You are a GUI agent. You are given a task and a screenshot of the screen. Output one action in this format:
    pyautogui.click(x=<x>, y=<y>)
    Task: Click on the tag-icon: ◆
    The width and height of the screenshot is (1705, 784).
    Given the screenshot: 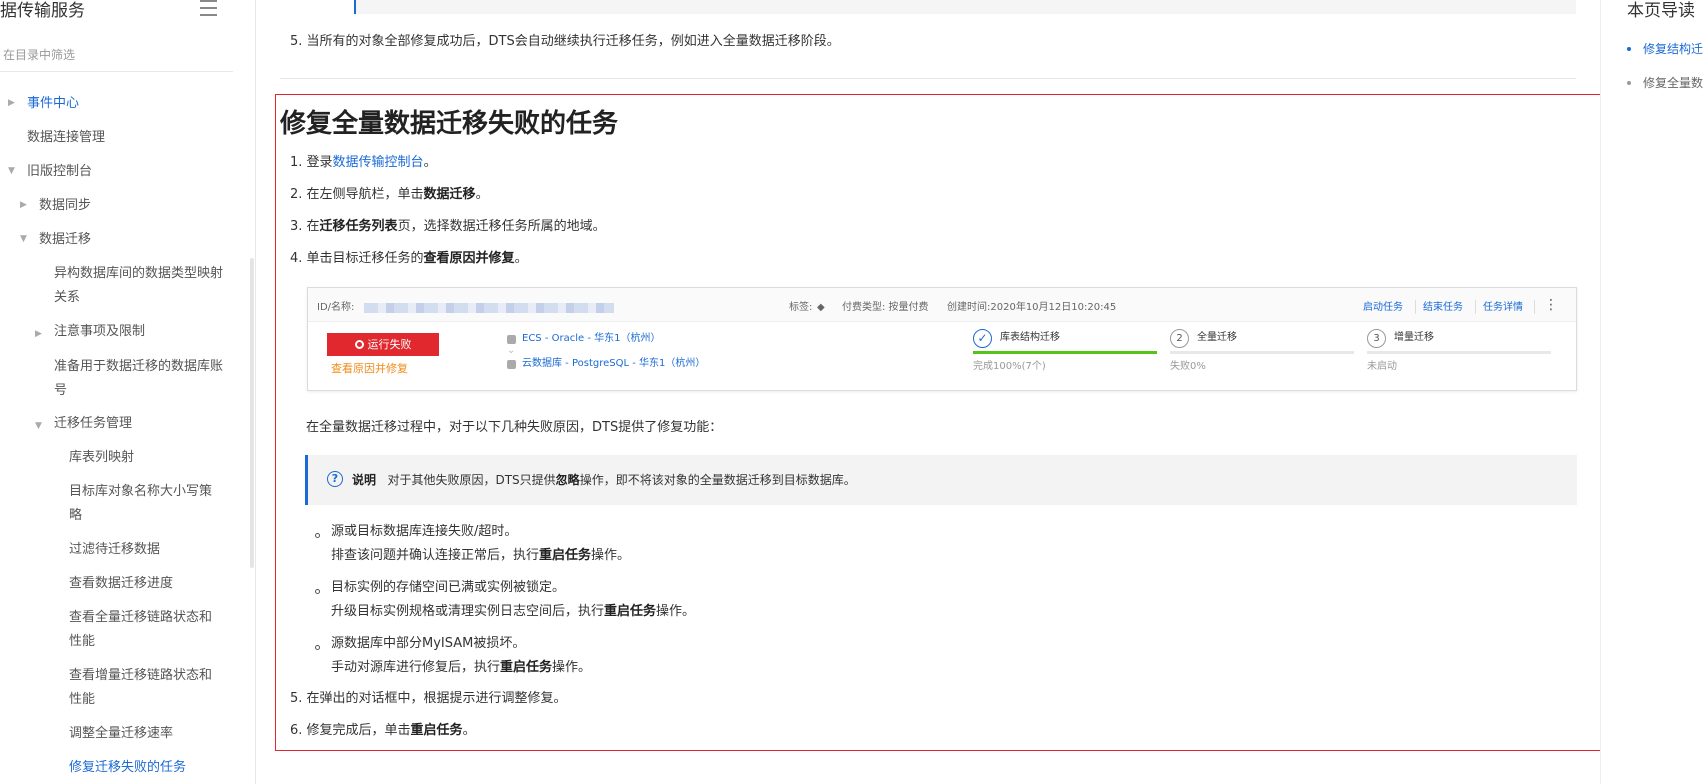 What is the action you would take?
    pyautogui.click(x=821, y=307)
    